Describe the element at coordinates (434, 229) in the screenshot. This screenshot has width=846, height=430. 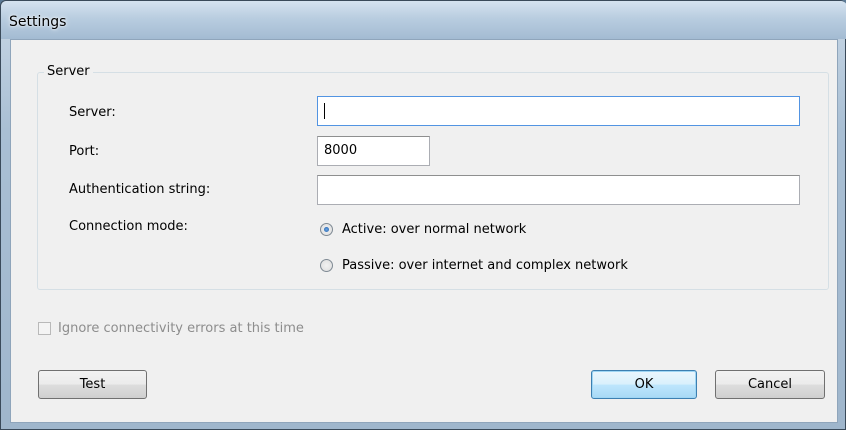
I see `radio-active-label: Active: over normal network` at that location.